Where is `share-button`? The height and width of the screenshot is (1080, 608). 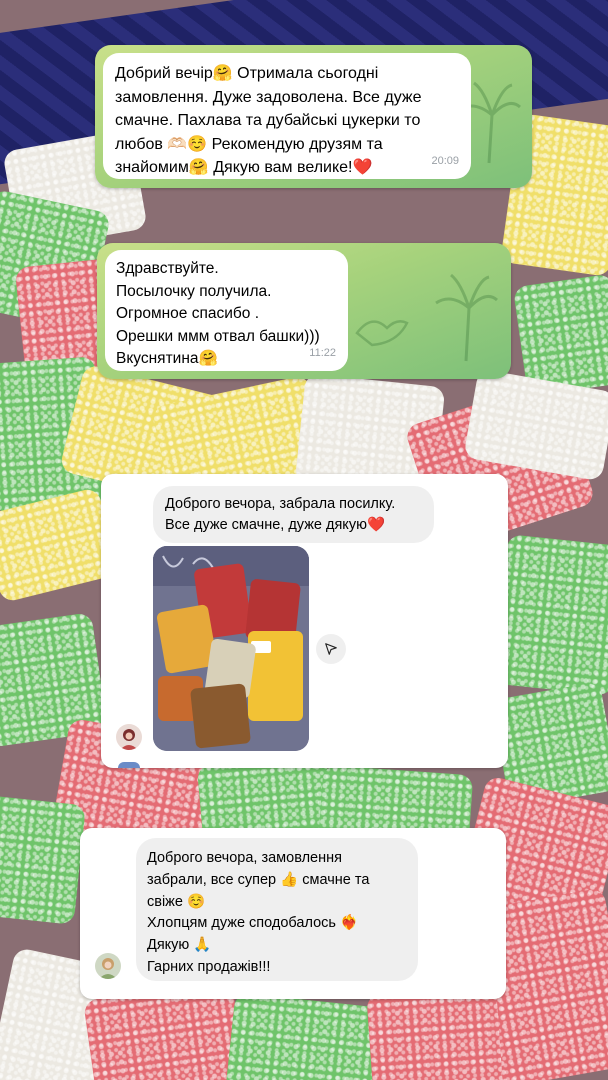 share-button is located at coordinates (331, 649).